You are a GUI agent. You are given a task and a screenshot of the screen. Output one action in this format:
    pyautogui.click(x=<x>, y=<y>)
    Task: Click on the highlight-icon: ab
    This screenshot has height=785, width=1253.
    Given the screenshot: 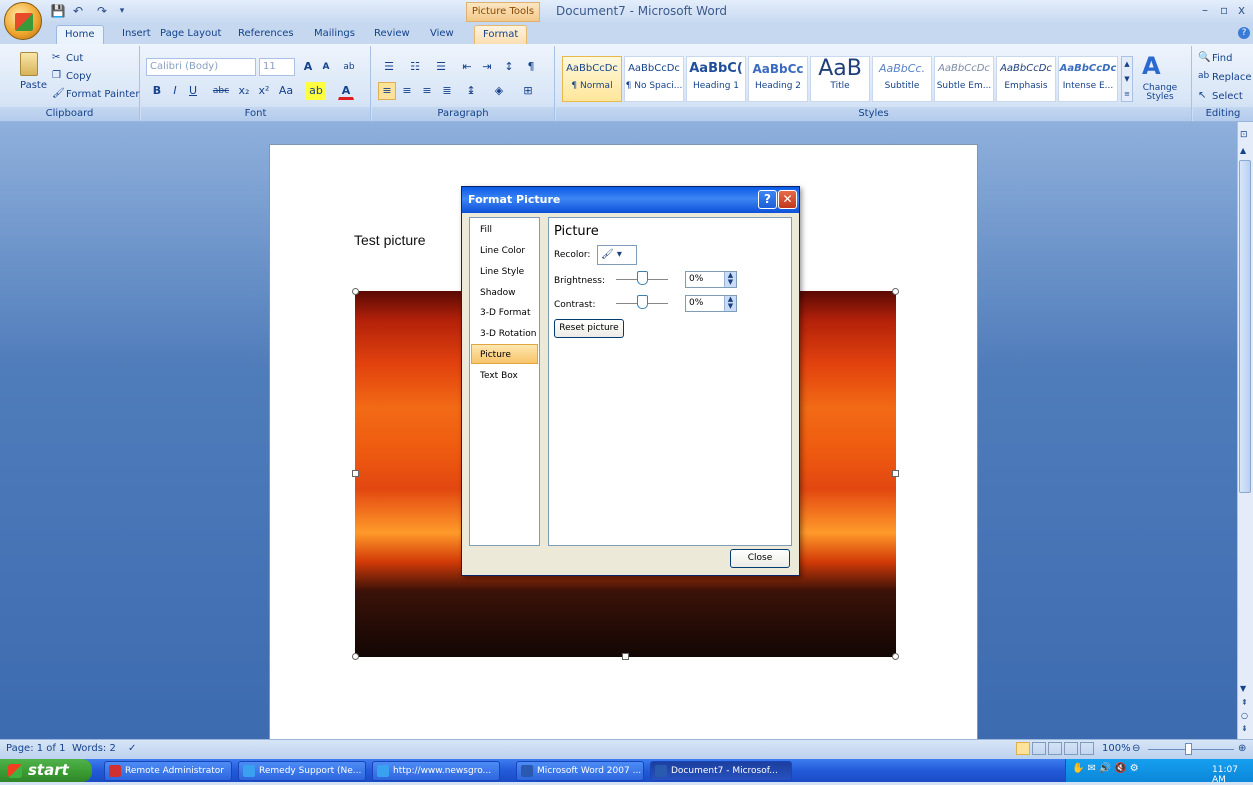 What is the action you would take?
    pyautogui.click(x=316, y=91)
    